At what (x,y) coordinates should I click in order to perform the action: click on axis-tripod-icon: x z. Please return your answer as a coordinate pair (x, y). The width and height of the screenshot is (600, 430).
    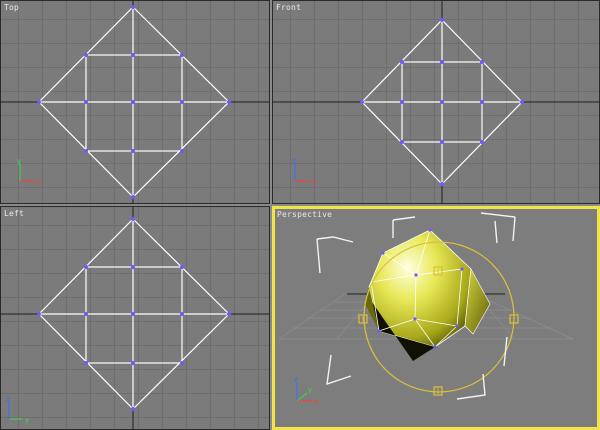
    Looking at the image, I should click on (303, 171).